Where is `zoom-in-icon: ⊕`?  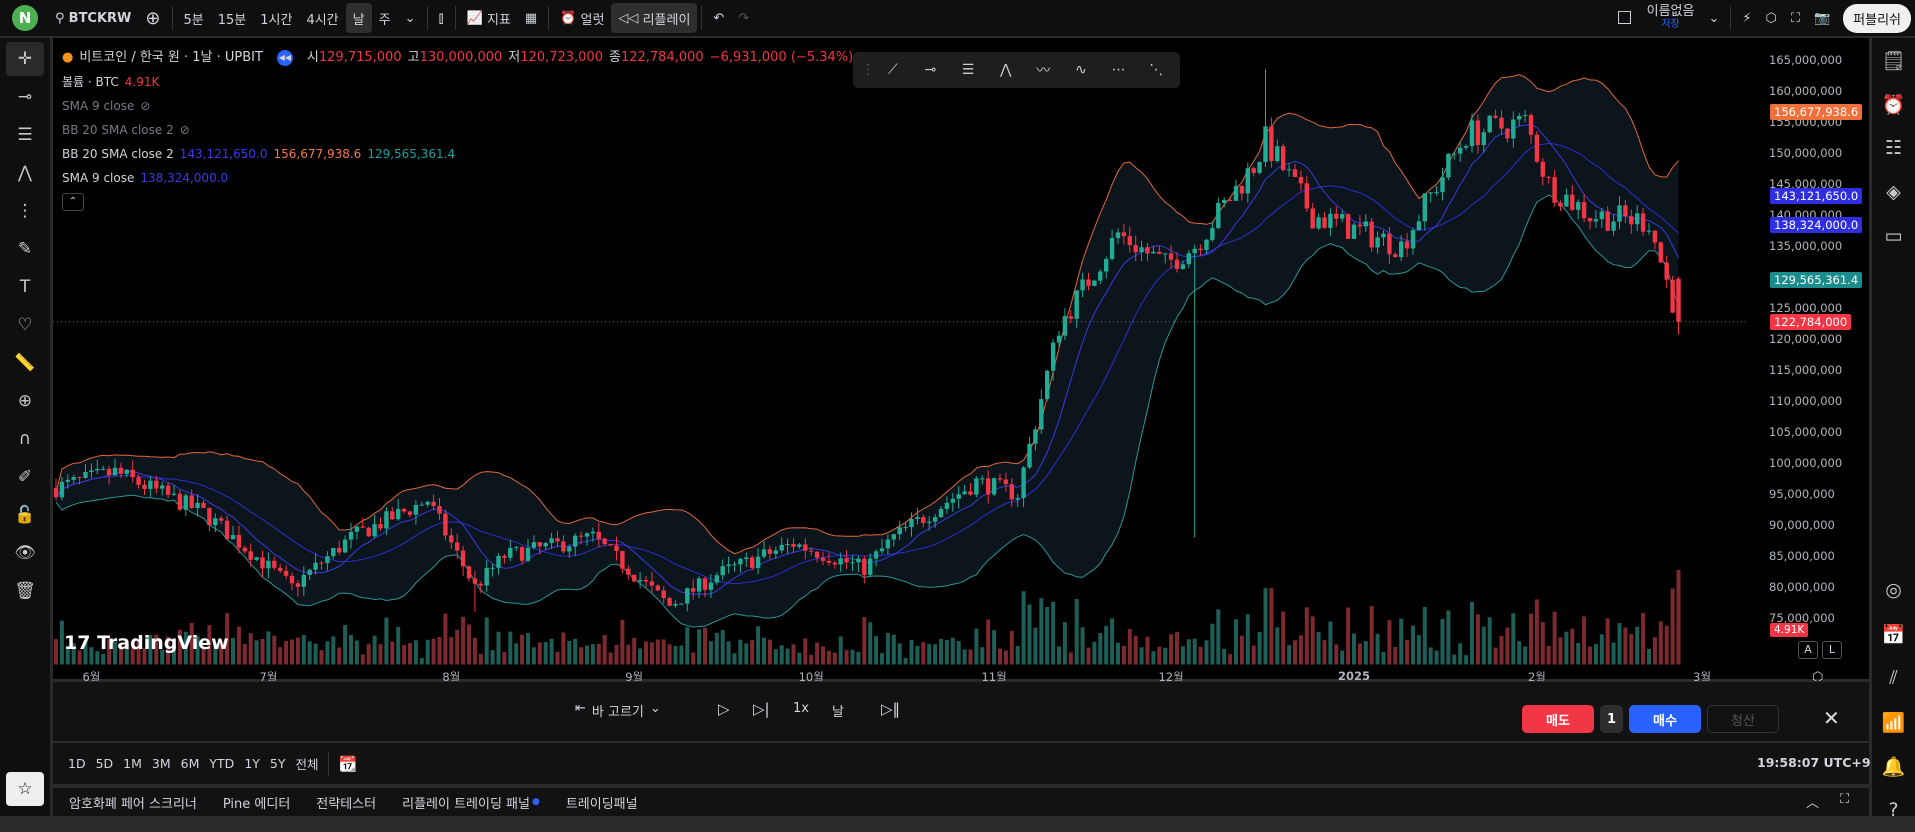
zoom-in-icon: ⊕ is located at coordinates (25, 401).